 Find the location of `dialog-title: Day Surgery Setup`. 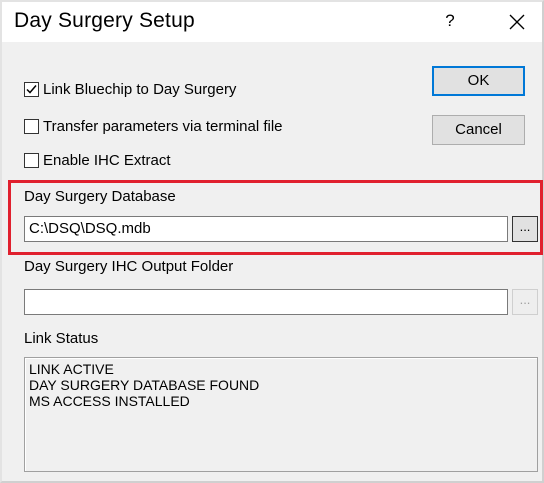

dialog-title: Day Surgery Setup is located at coordinates (104, 20).